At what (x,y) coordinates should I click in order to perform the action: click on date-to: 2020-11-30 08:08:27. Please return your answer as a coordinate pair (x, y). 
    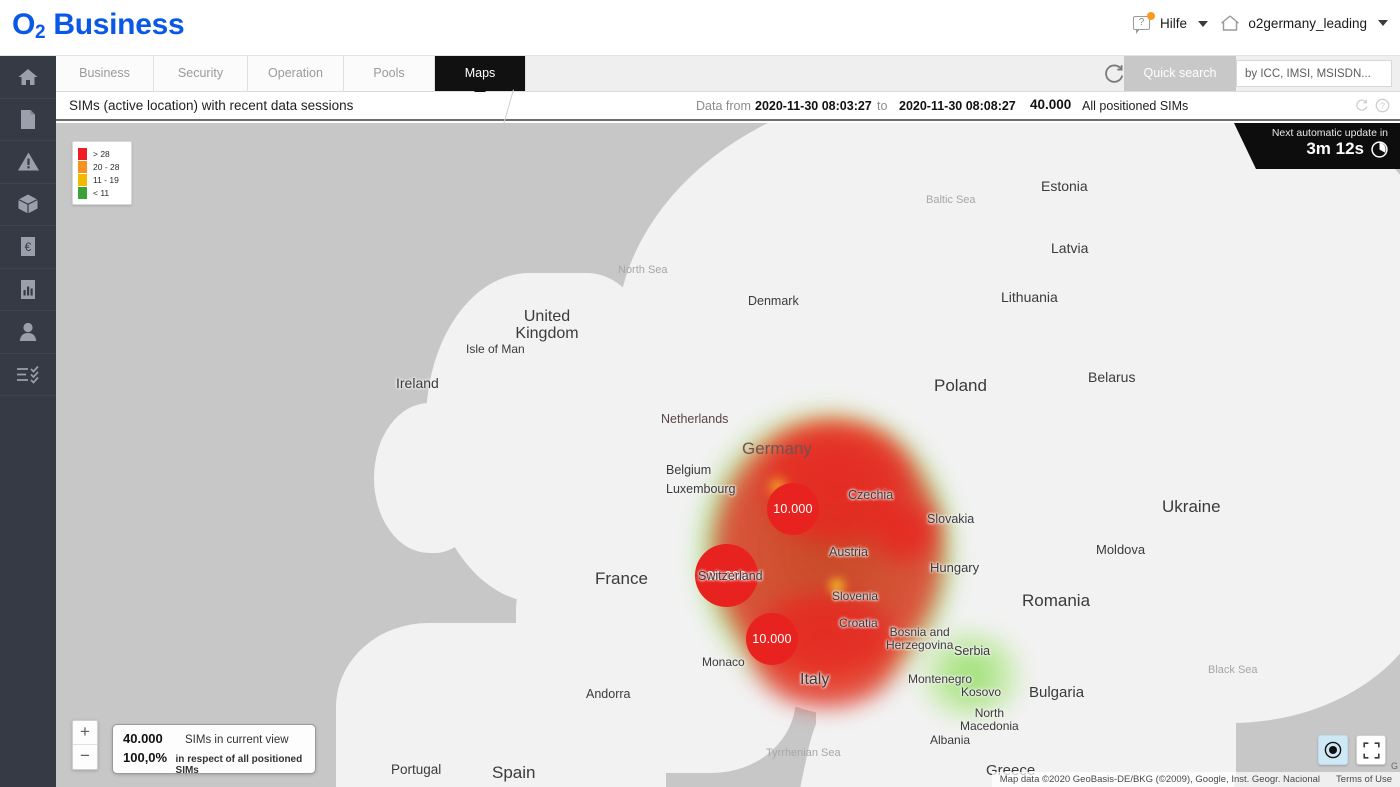
    Looking at the image, I should click on (957, 106).